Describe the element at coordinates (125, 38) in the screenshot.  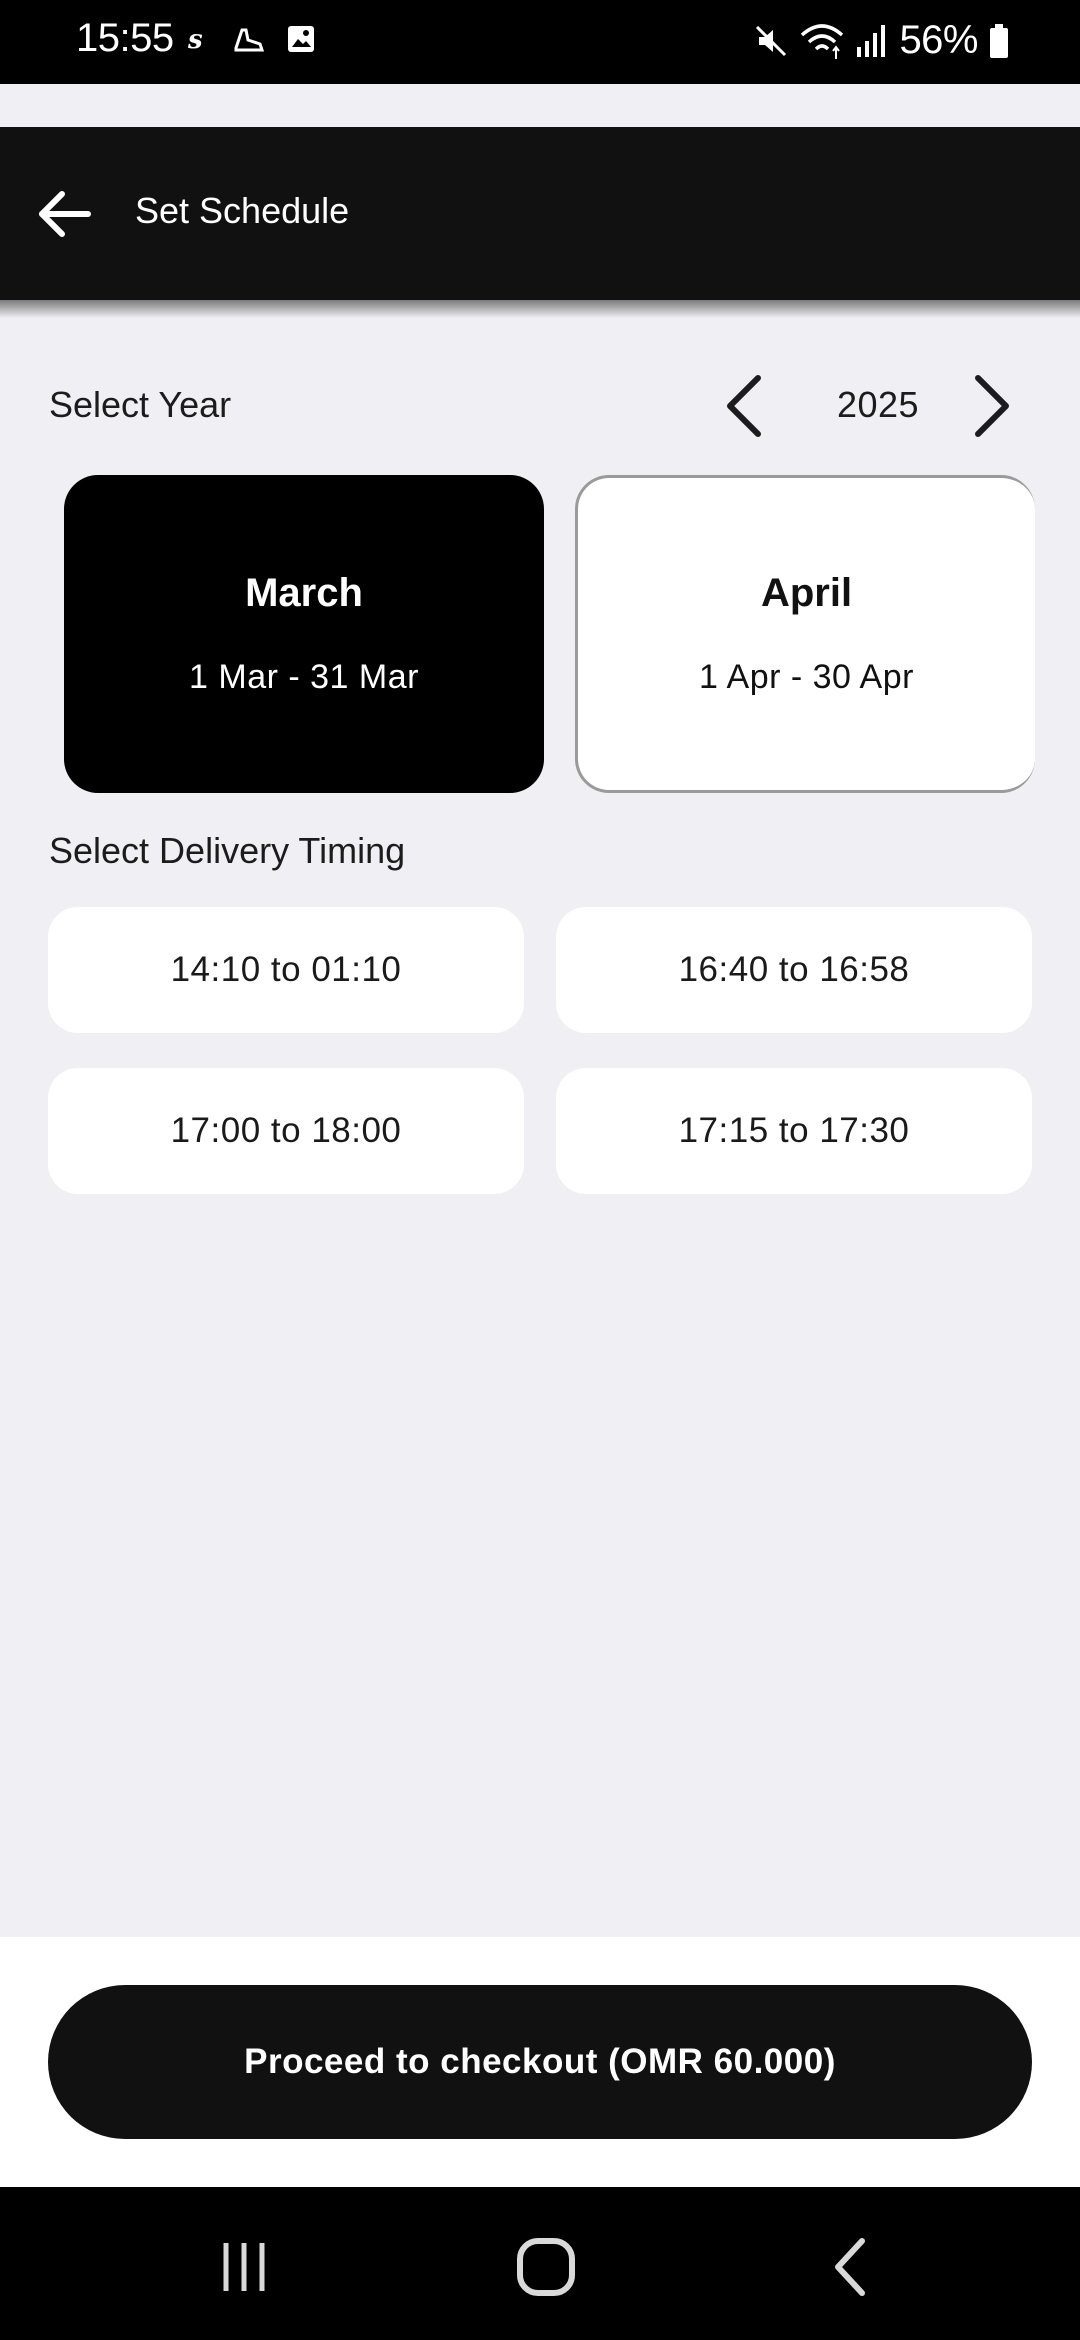
I see `status-time: 15:55` at that location.